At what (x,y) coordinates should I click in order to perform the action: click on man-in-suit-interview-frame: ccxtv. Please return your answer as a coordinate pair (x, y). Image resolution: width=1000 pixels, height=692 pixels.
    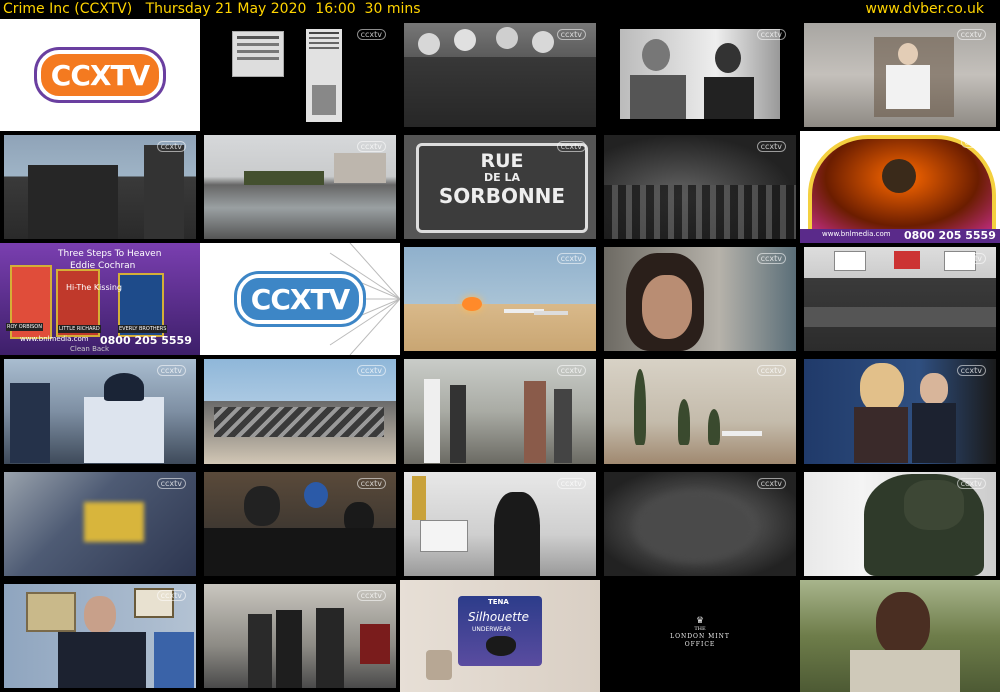
    Looking at the image, I should click on (100, 635).